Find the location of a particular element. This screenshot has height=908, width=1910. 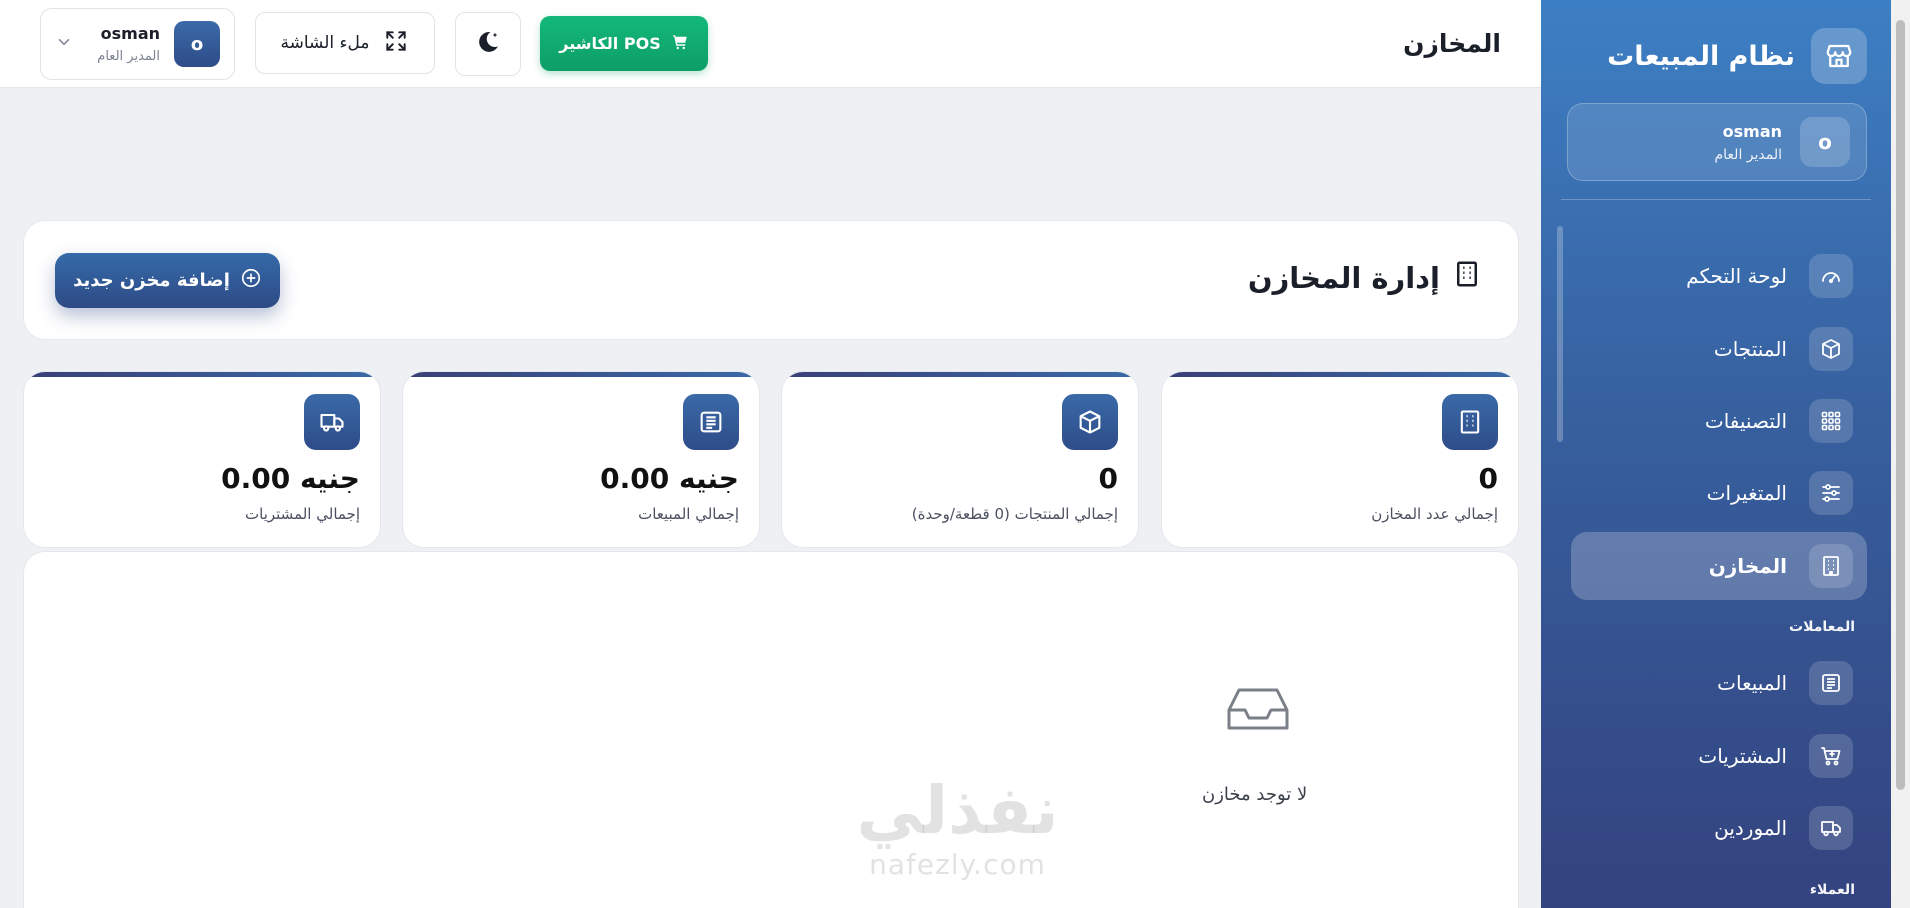

sidebar-item-label: لوحة التحكم is located at coordinates (1736, 276).